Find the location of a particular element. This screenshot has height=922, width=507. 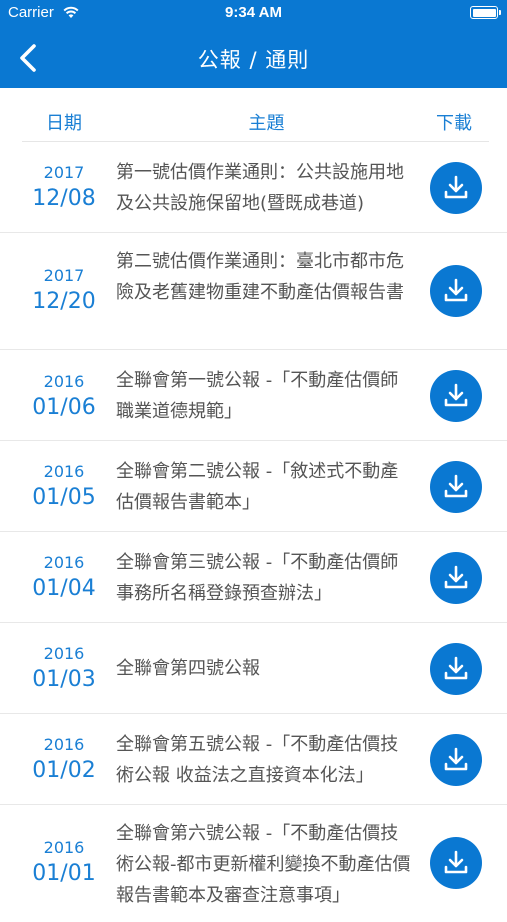

item-subject: 第二號估價作業通則：臺北市都市危險及老舊建物重建不動產估價報告書 is located at coordinates (260, 277).